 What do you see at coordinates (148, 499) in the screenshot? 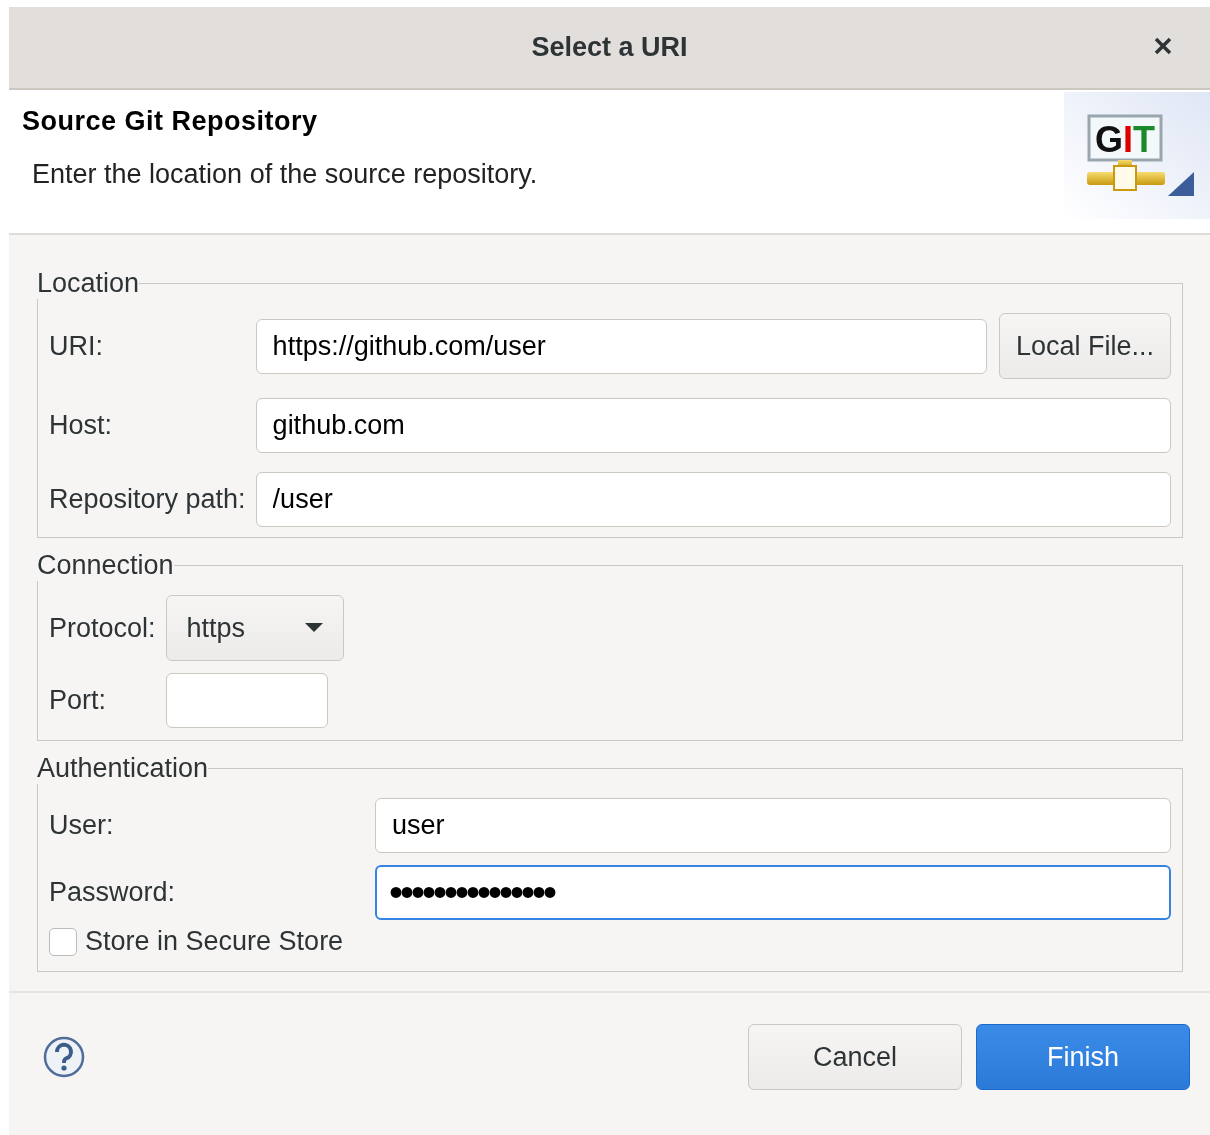
I see `field-label: Repository path:` at bounding box center [148, 499].